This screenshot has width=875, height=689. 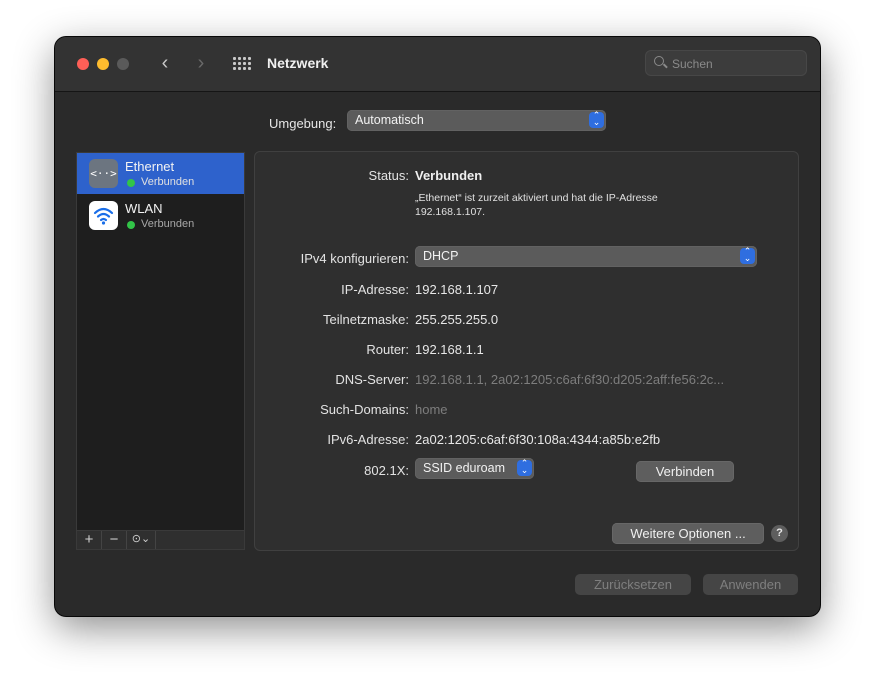 I want to click on service-name: Ethernet, so click(x=150, y=166).